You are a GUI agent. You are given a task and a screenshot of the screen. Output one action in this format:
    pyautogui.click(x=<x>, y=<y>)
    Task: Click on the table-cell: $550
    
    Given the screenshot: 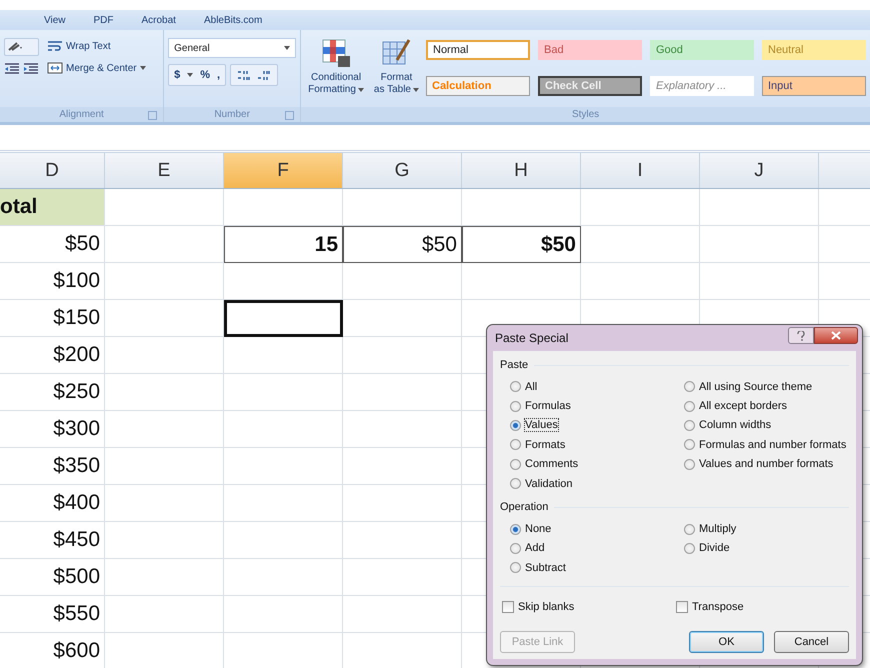 What is the action you would take?
    pyautogui.click(x=52, y=614)
    